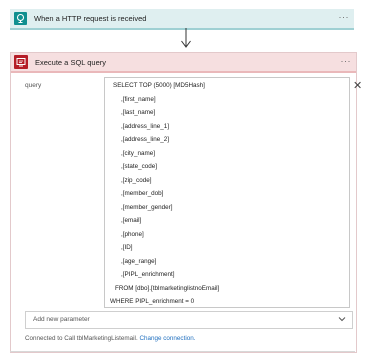  What do you see at coordinates (138, 153) in the screenshot?
I see `query-line: ,[city_name]` at bounding box center [138, 153].